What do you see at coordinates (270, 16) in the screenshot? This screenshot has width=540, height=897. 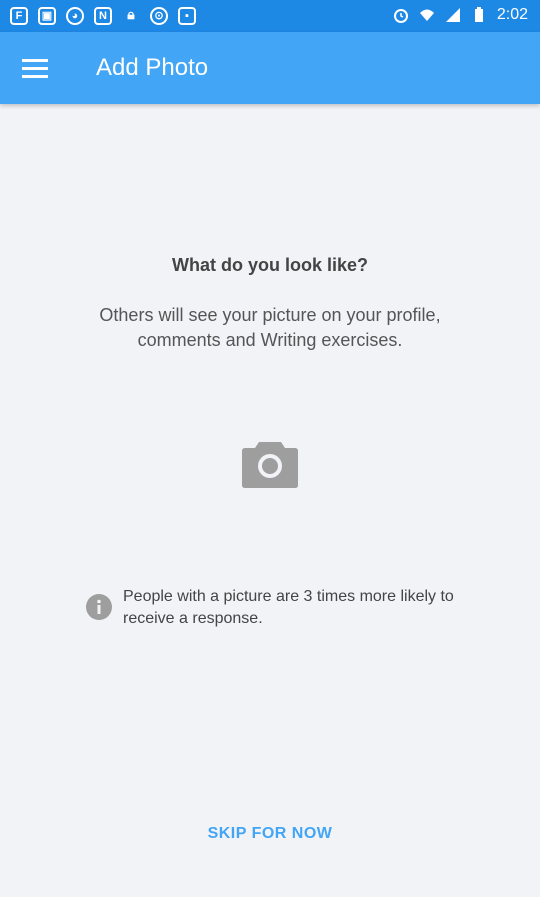 I see `status-bar: F ▣ ◕ N 🔒︎ ⊙ ▪ 2:02` at bounding box center [270, 16].